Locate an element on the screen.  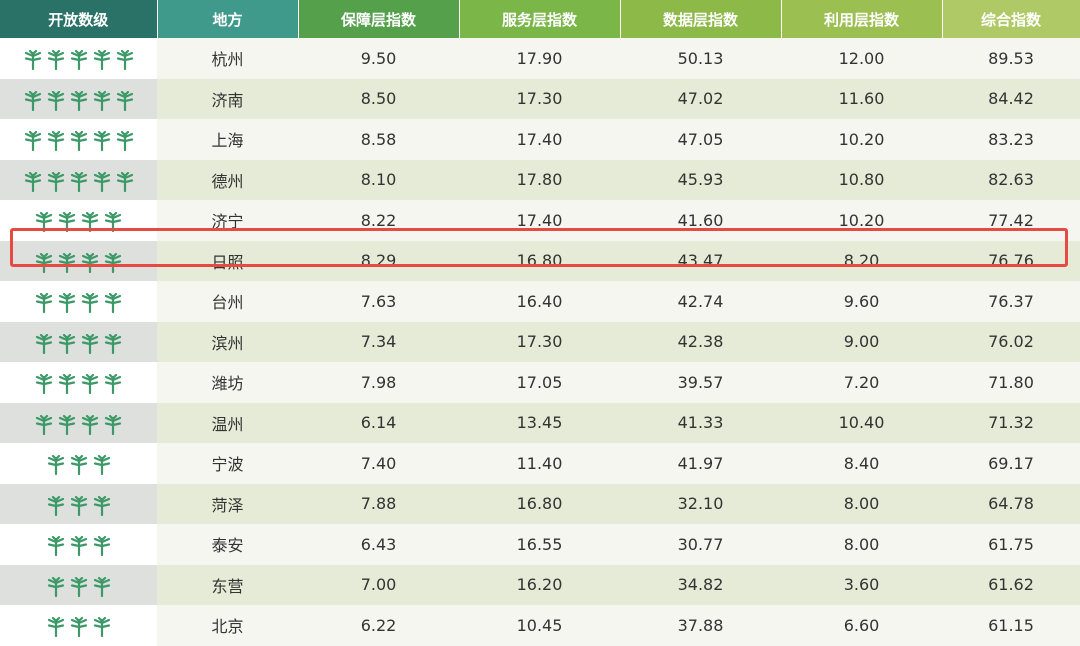
data-index-cell: 41.97 is located at coordinates (700, 463).